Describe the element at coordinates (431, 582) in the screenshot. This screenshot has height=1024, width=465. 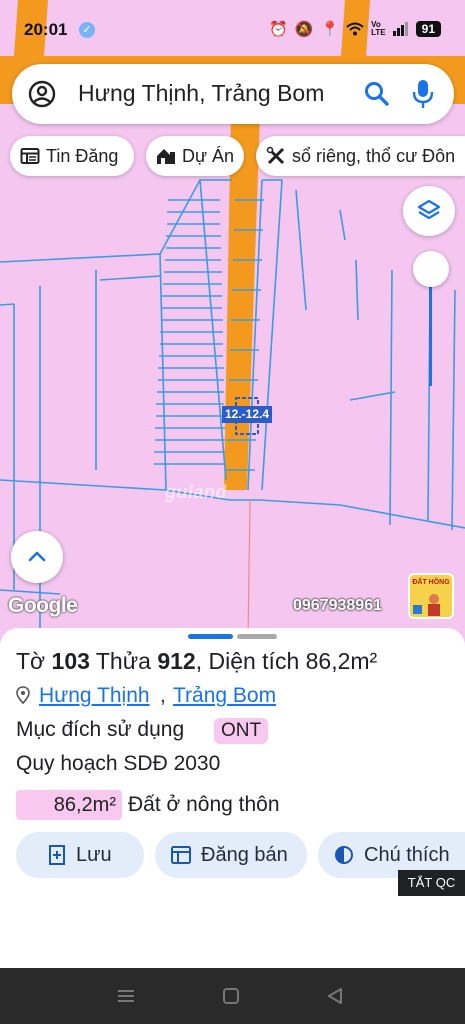
I see `ad-badge-text: ĐẤT HỒNG` at that location.